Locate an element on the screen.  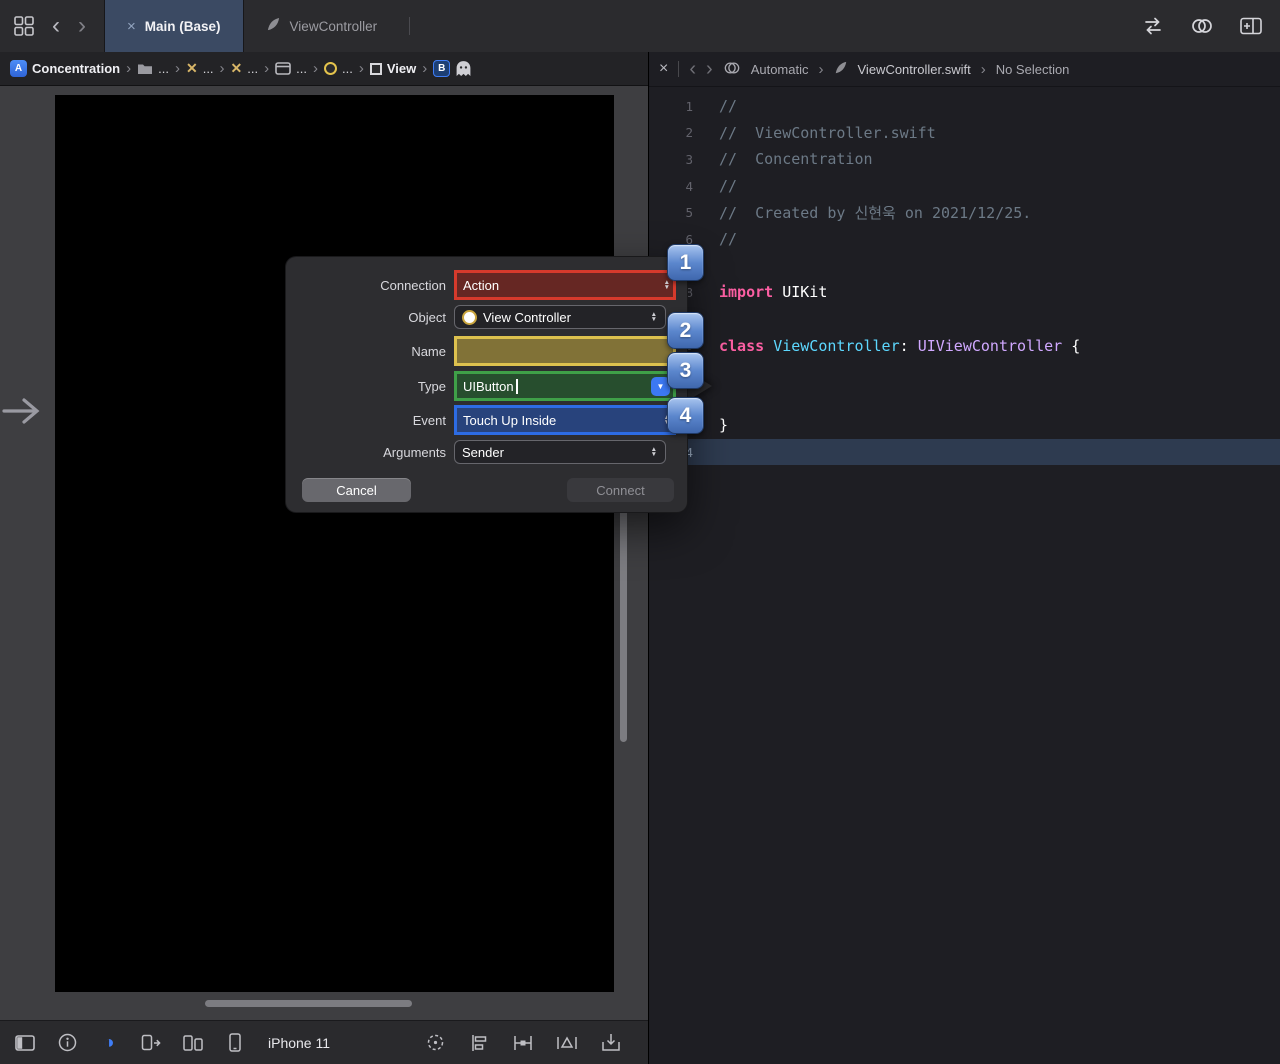
arguments-popup: Sender ▲ ▼ is located at coordinates (560, 452).